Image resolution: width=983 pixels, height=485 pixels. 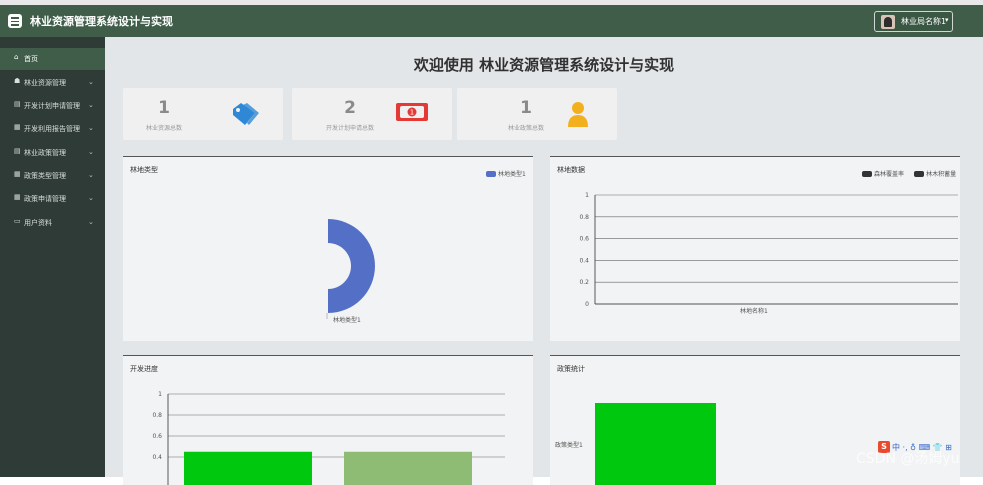 What do you see at coordinates (15, 21) in the screenshot?
I see `menu-icon` at bounding box center [15, 21].